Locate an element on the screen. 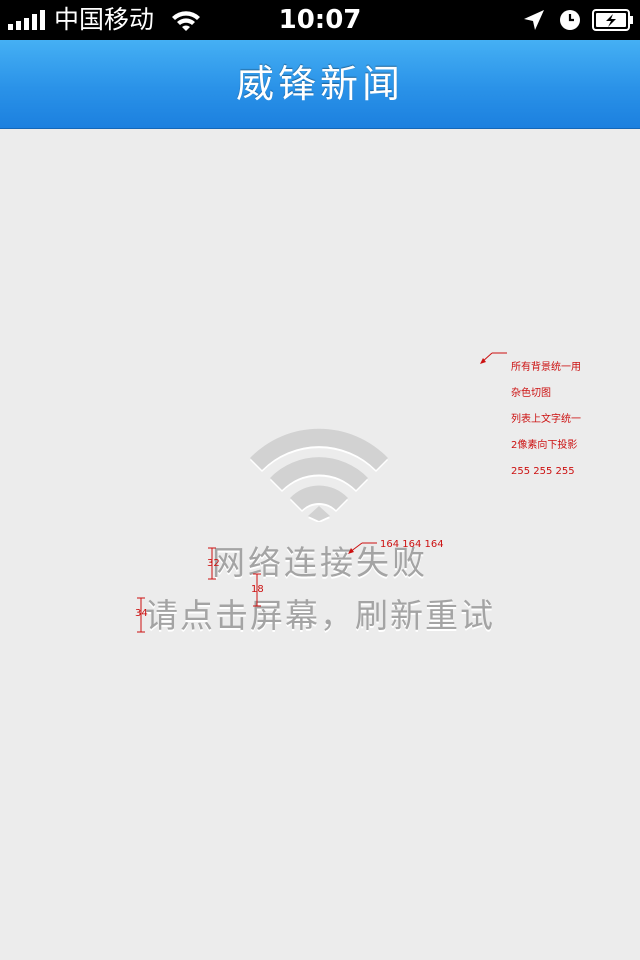 This screenshot has height=960, width=640. design-note-line: 所有背景统一用 is located at coordinates (546, 367).